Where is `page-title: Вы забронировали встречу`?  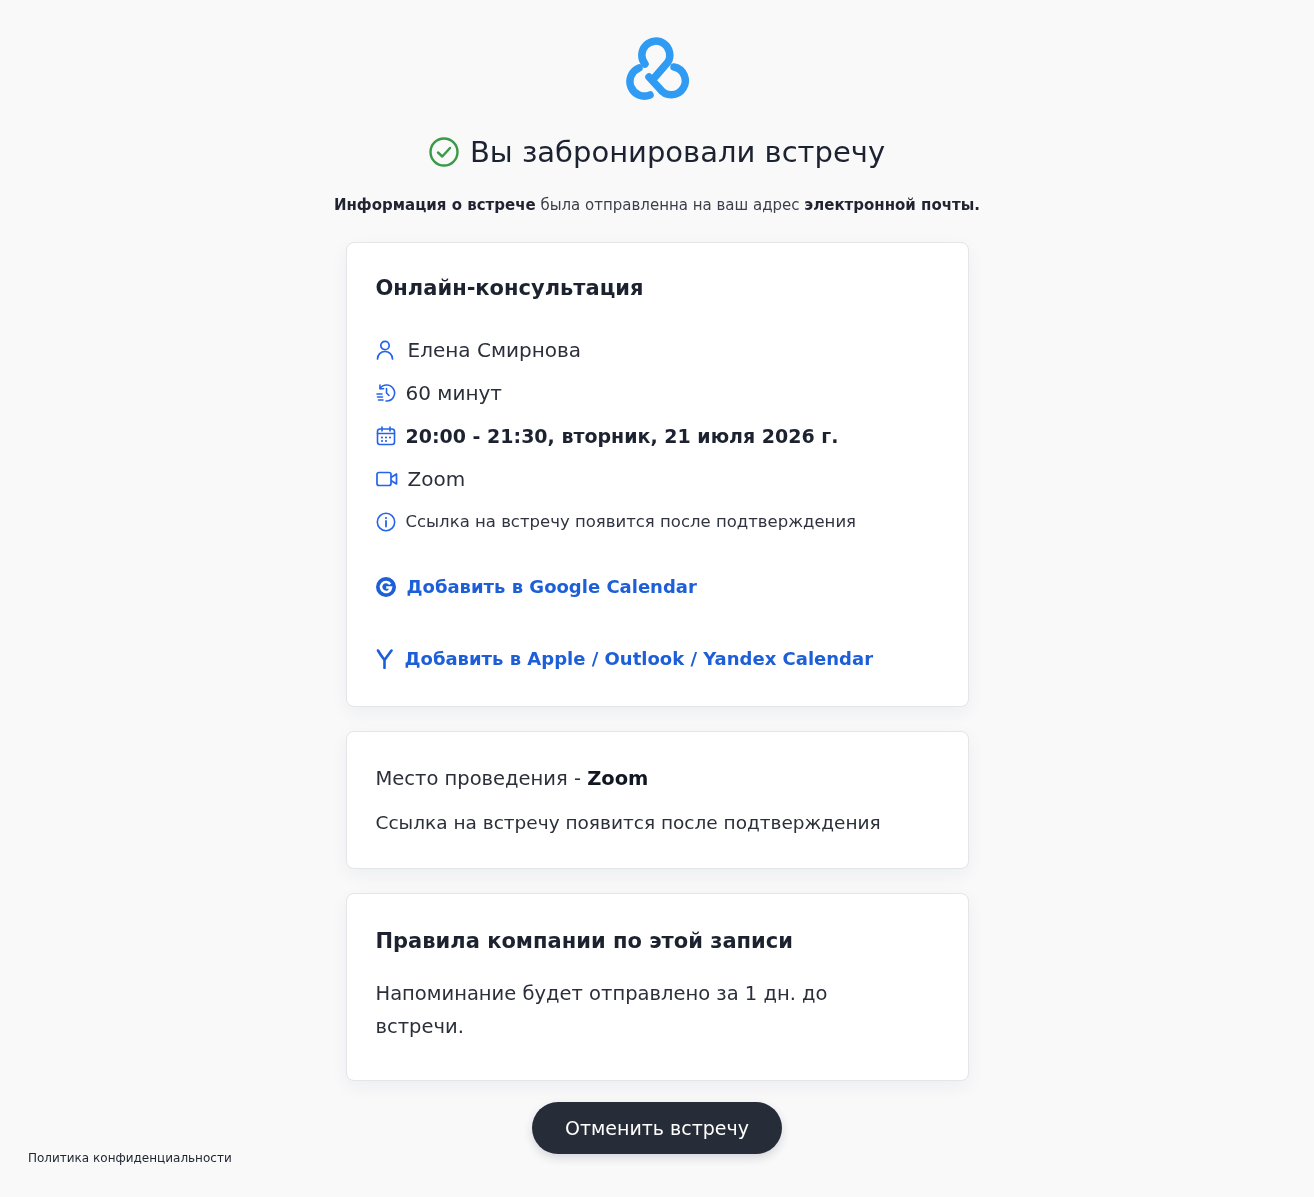 page-title: Вы забронировали встречу is located at coordinates (677, 152).